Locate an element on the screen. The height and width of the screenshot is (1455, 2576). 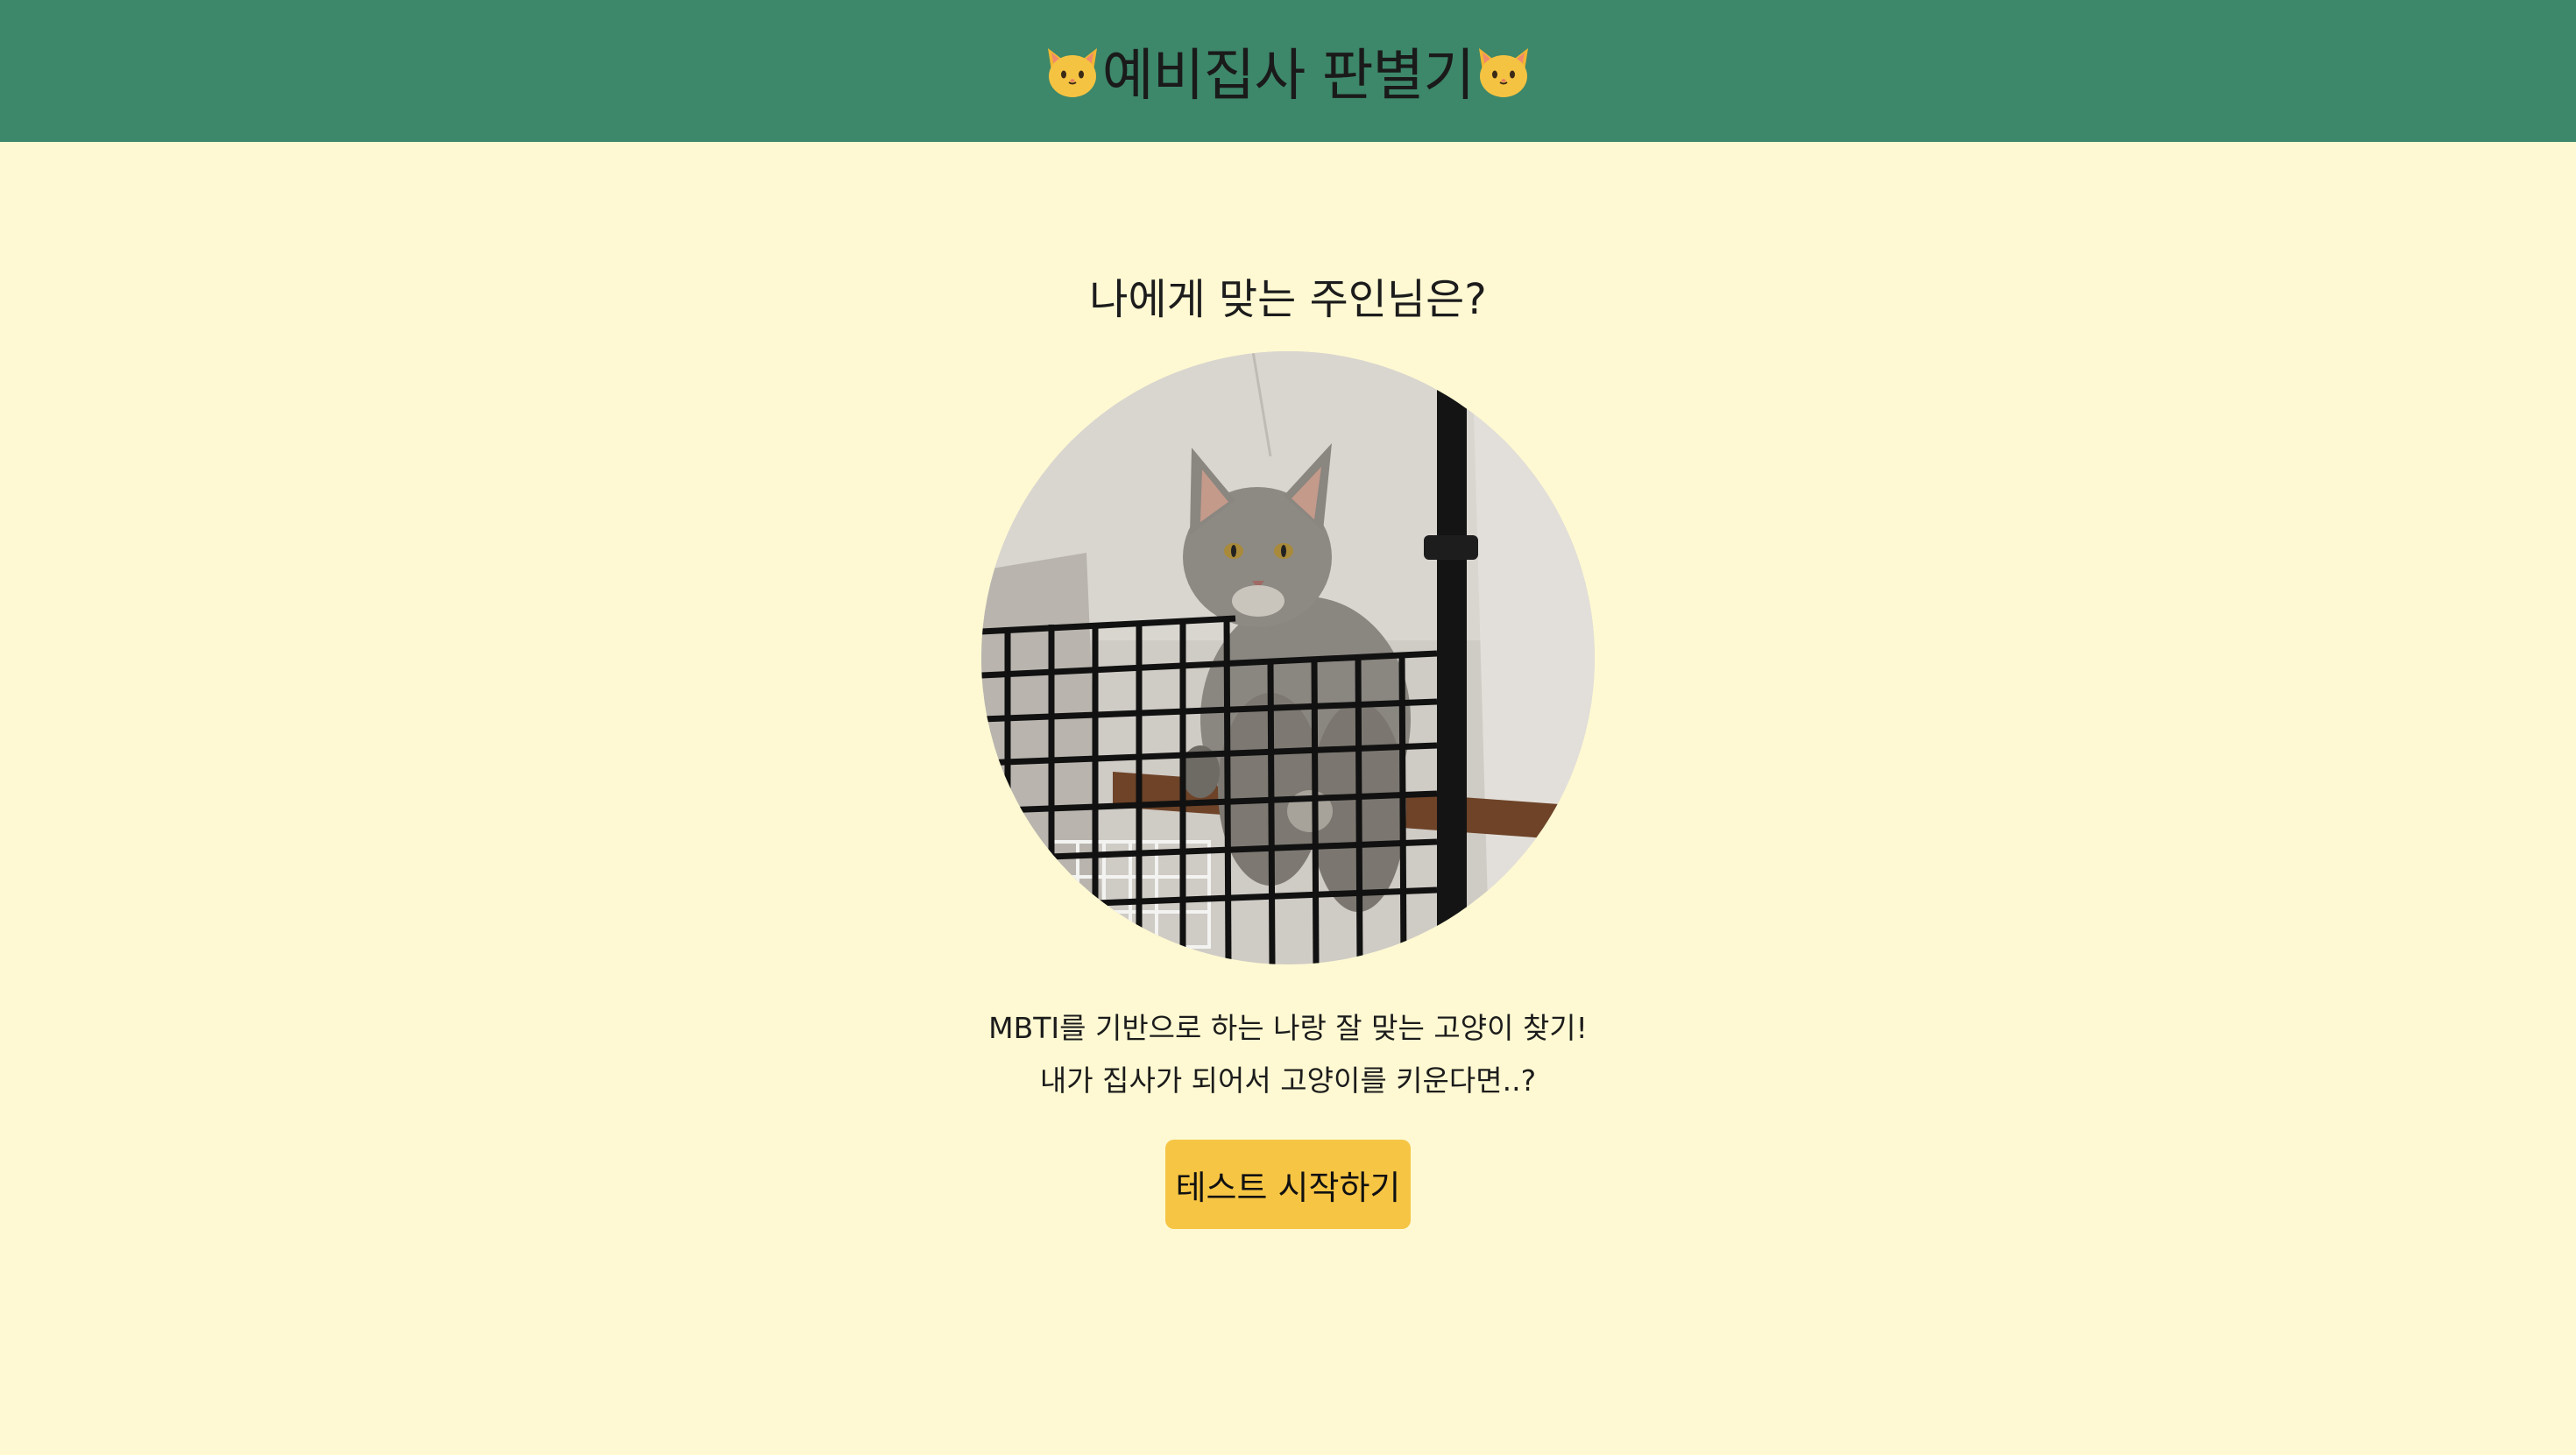
start-test-button: 테스트 시작하기 is located at coordinates (1288, 1184).